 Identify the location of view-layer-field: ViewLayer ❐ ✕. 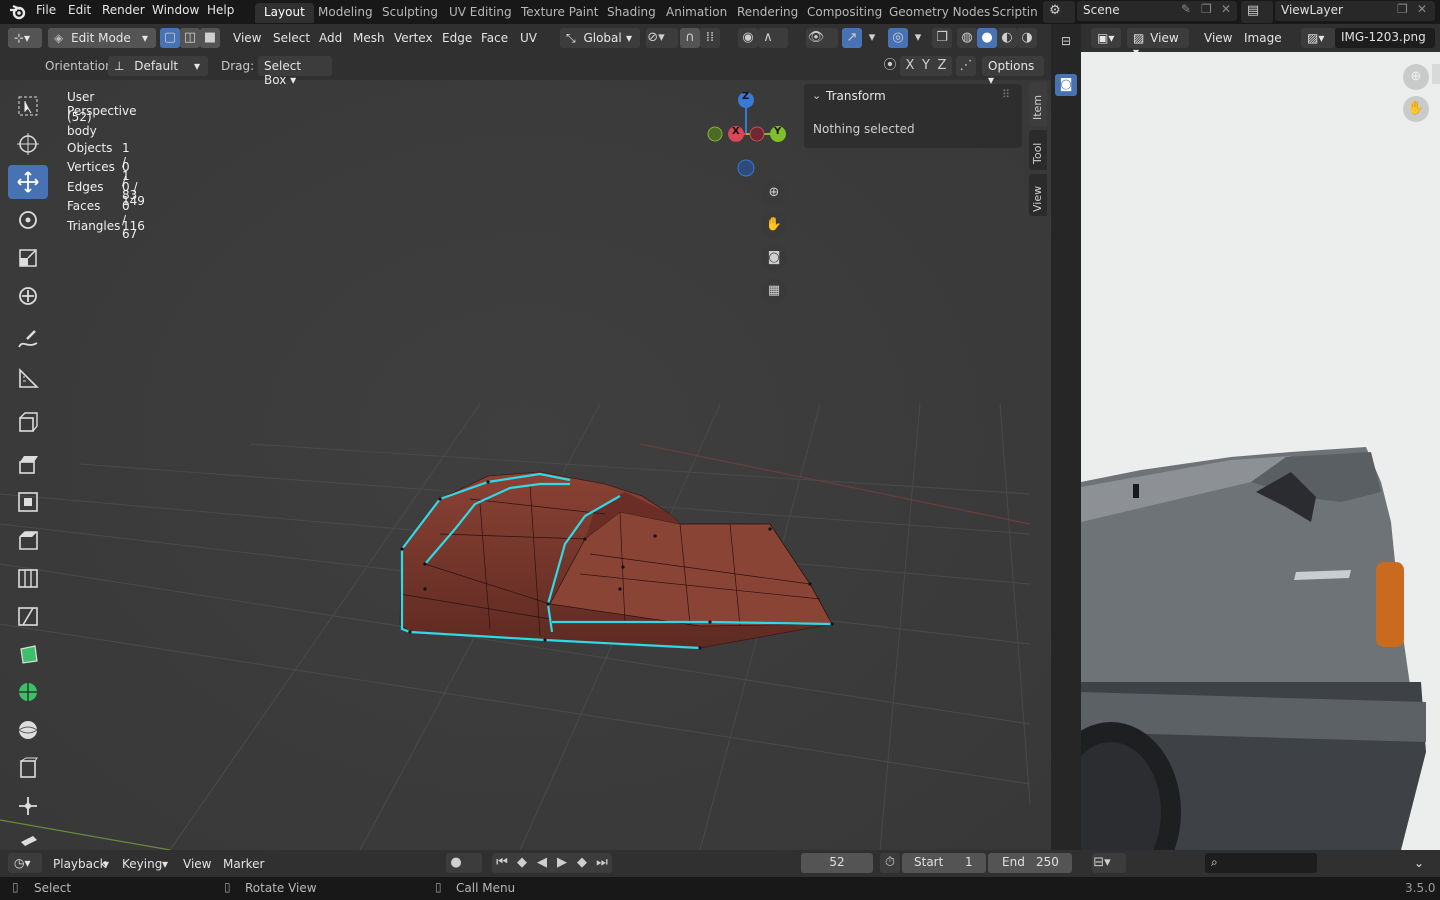
(1355, 11).